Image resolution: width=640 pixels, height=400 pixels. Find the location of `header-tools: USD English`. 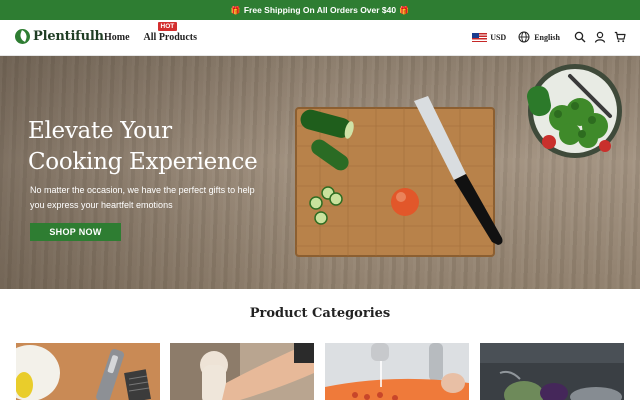

header-tools: USD English is located at coordinates (549, 37).